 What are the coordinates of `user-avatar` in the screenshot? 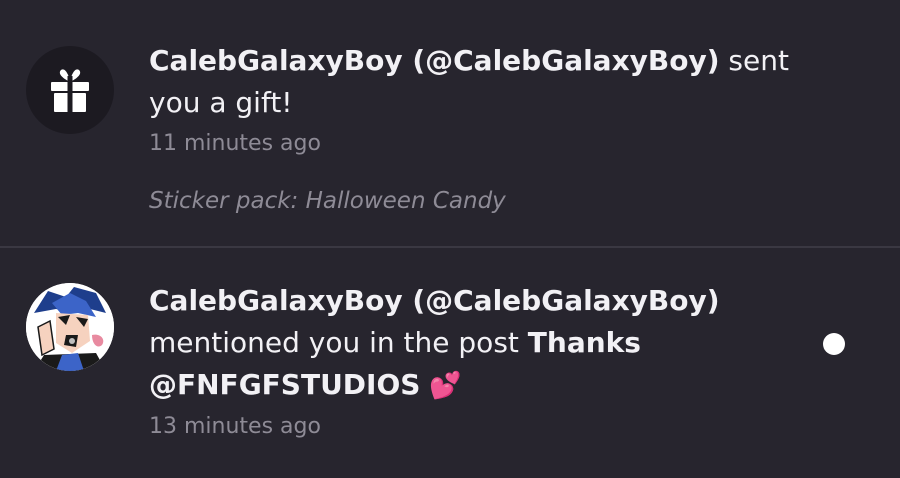 It's located at (70, 327).